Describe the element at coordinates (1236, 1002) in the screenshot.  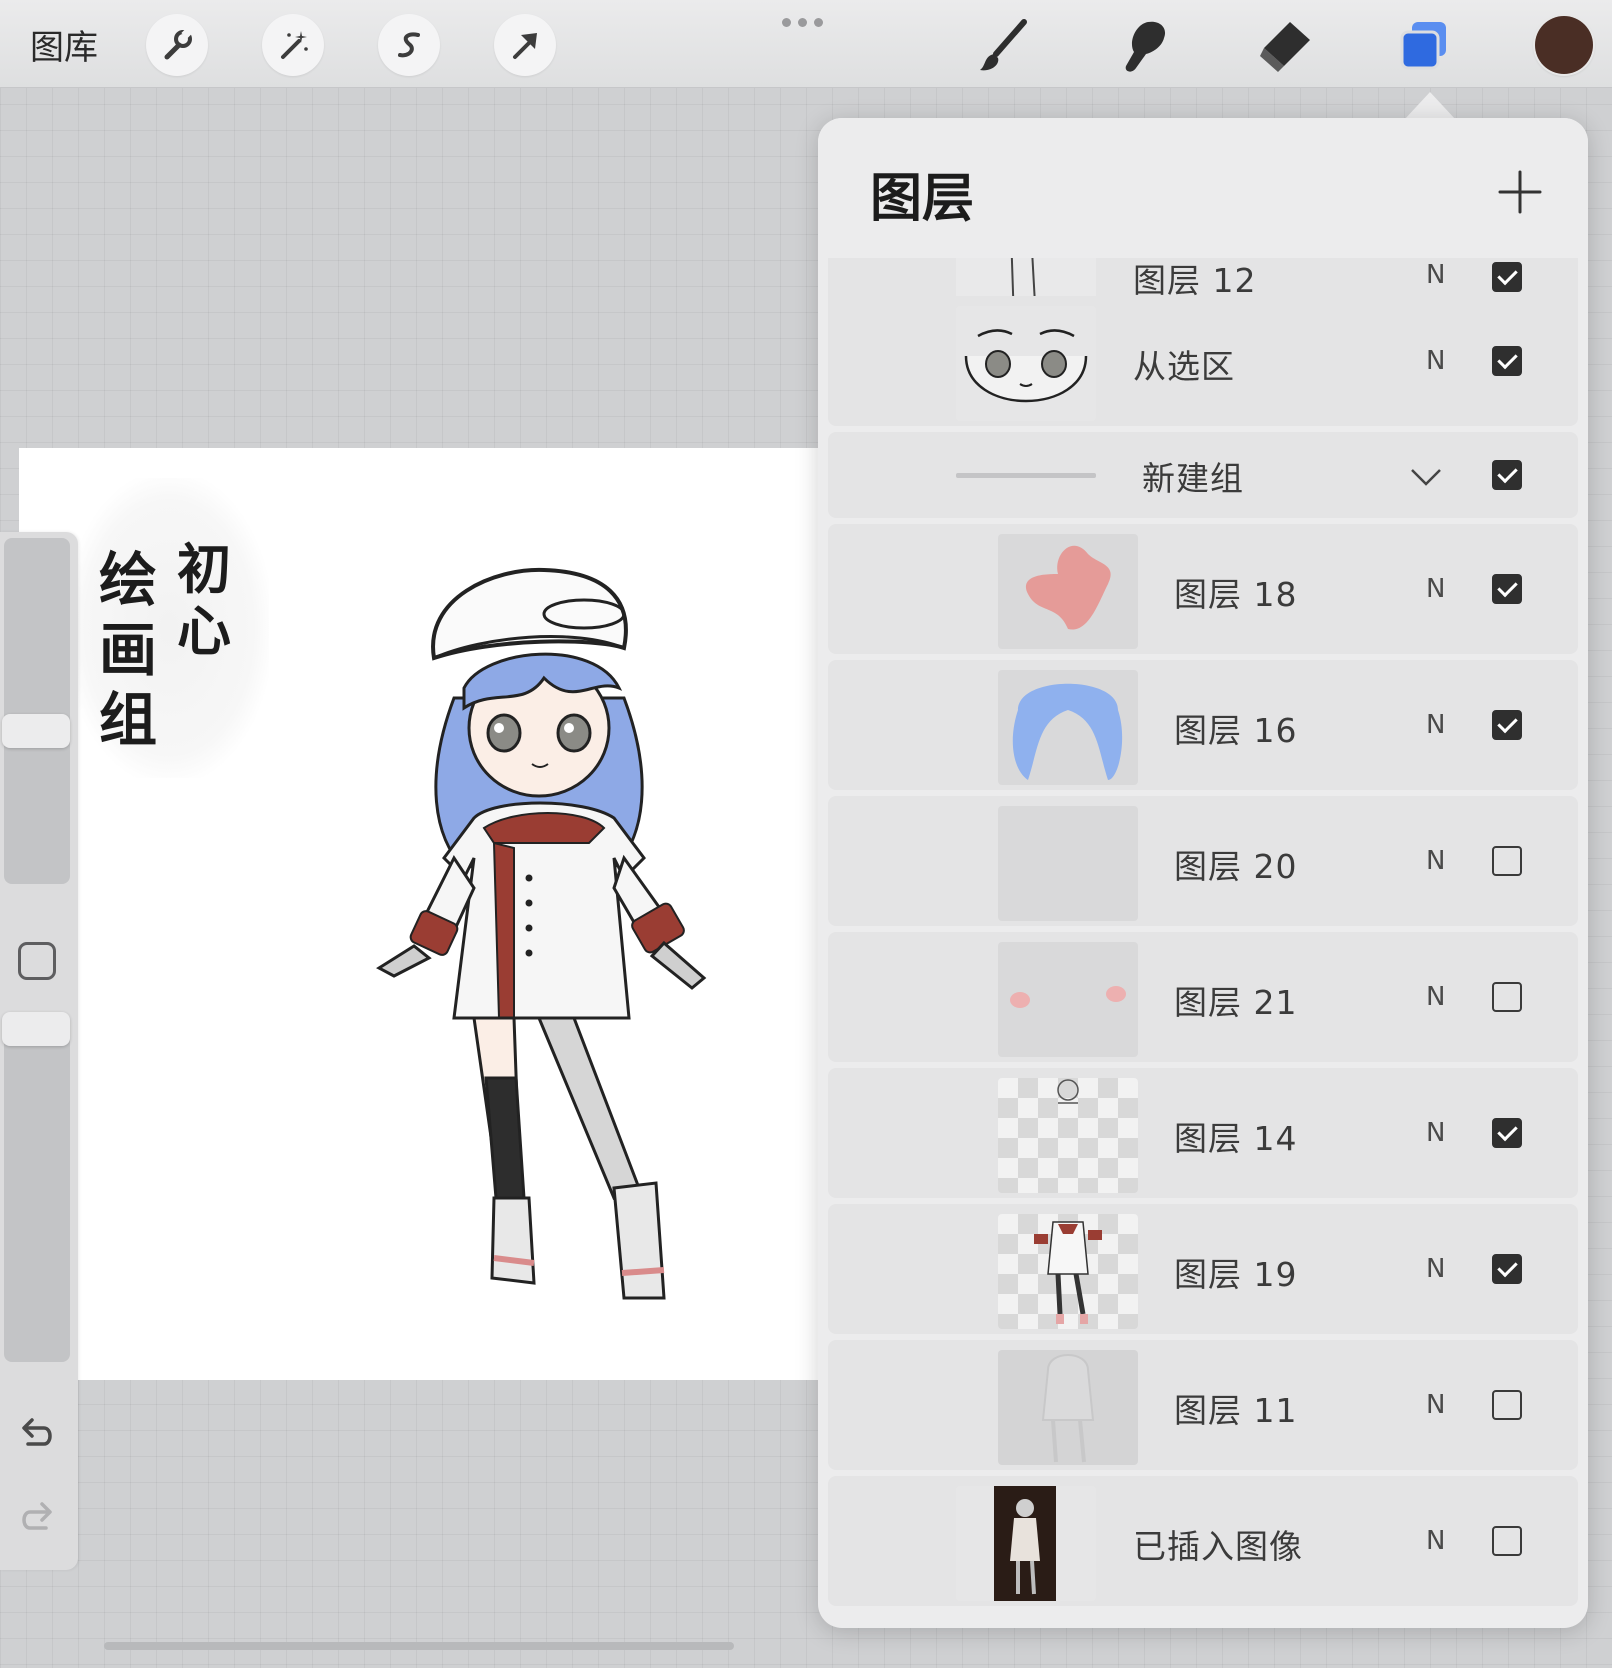
I see `layer-name: 图层 21` at that location.